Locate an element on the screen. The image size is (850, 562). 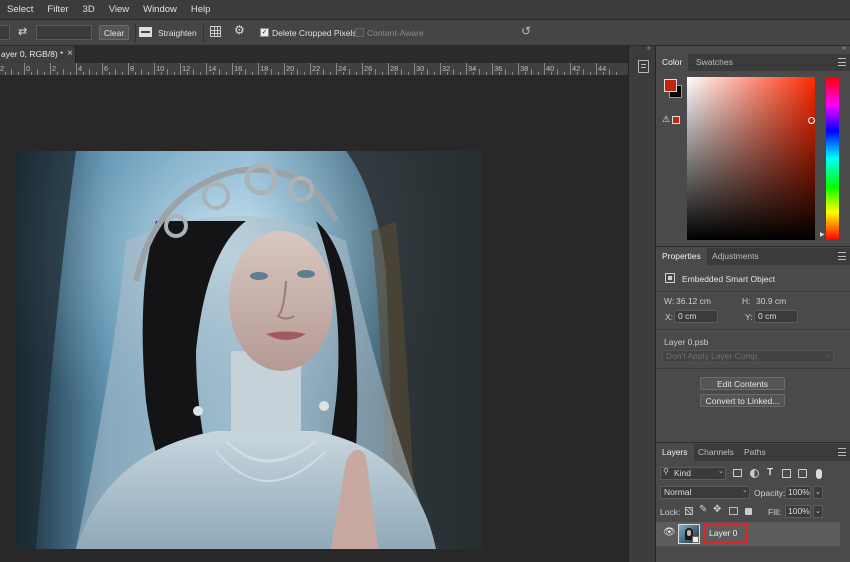
lock-transparent-icon is located at coordinates (689, 511).